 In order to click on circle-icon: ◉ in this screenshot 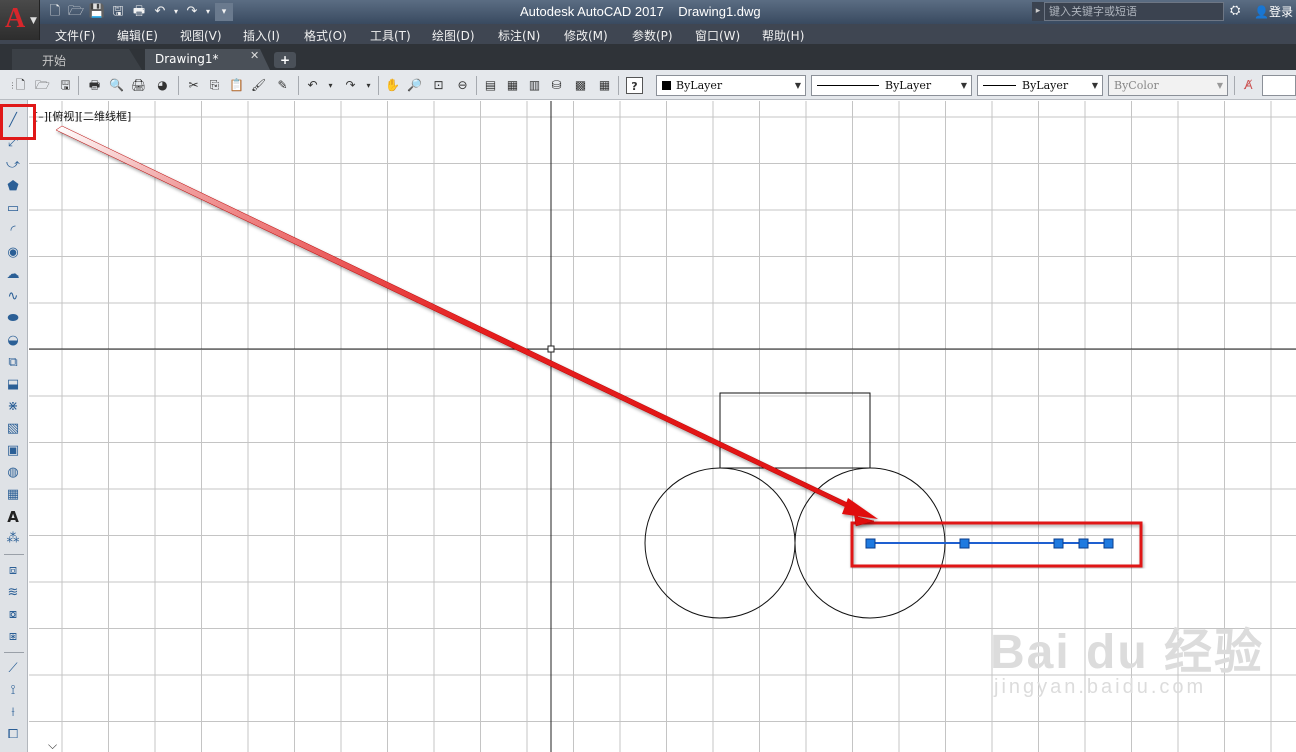, I will do `click(13, 253)`.